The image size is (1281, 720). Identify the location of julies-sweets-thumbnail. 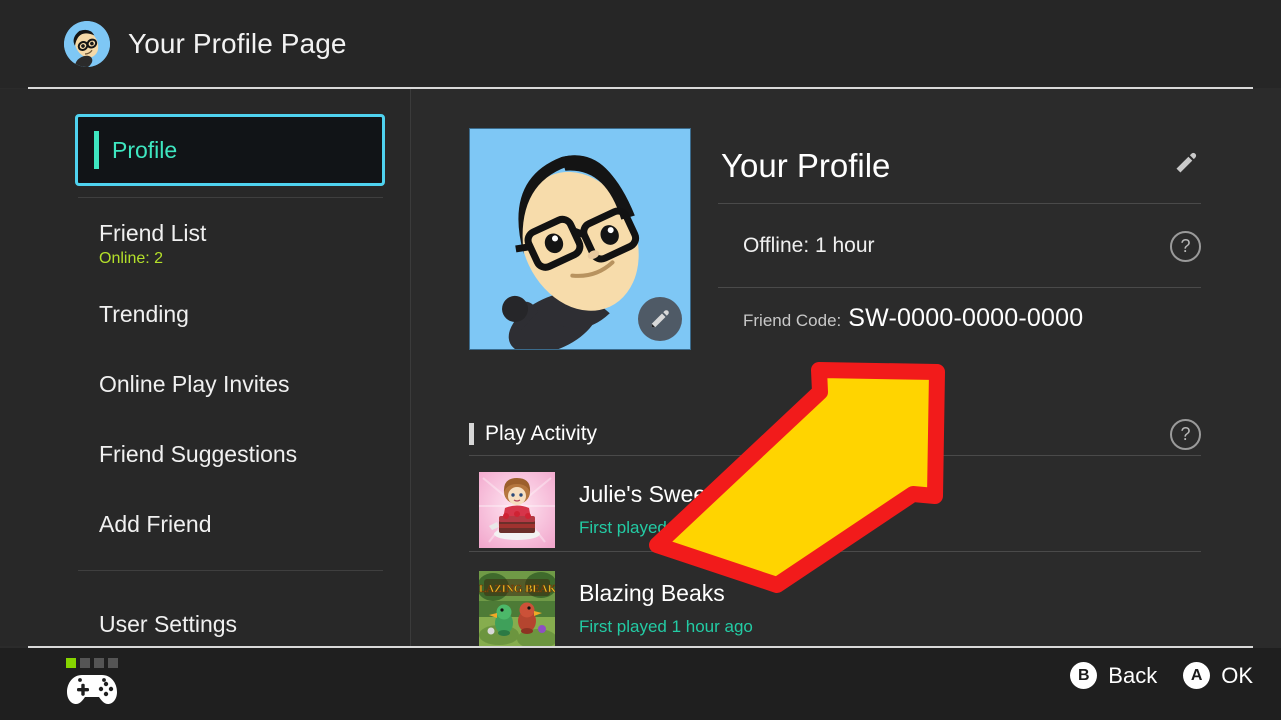
(517, 510).